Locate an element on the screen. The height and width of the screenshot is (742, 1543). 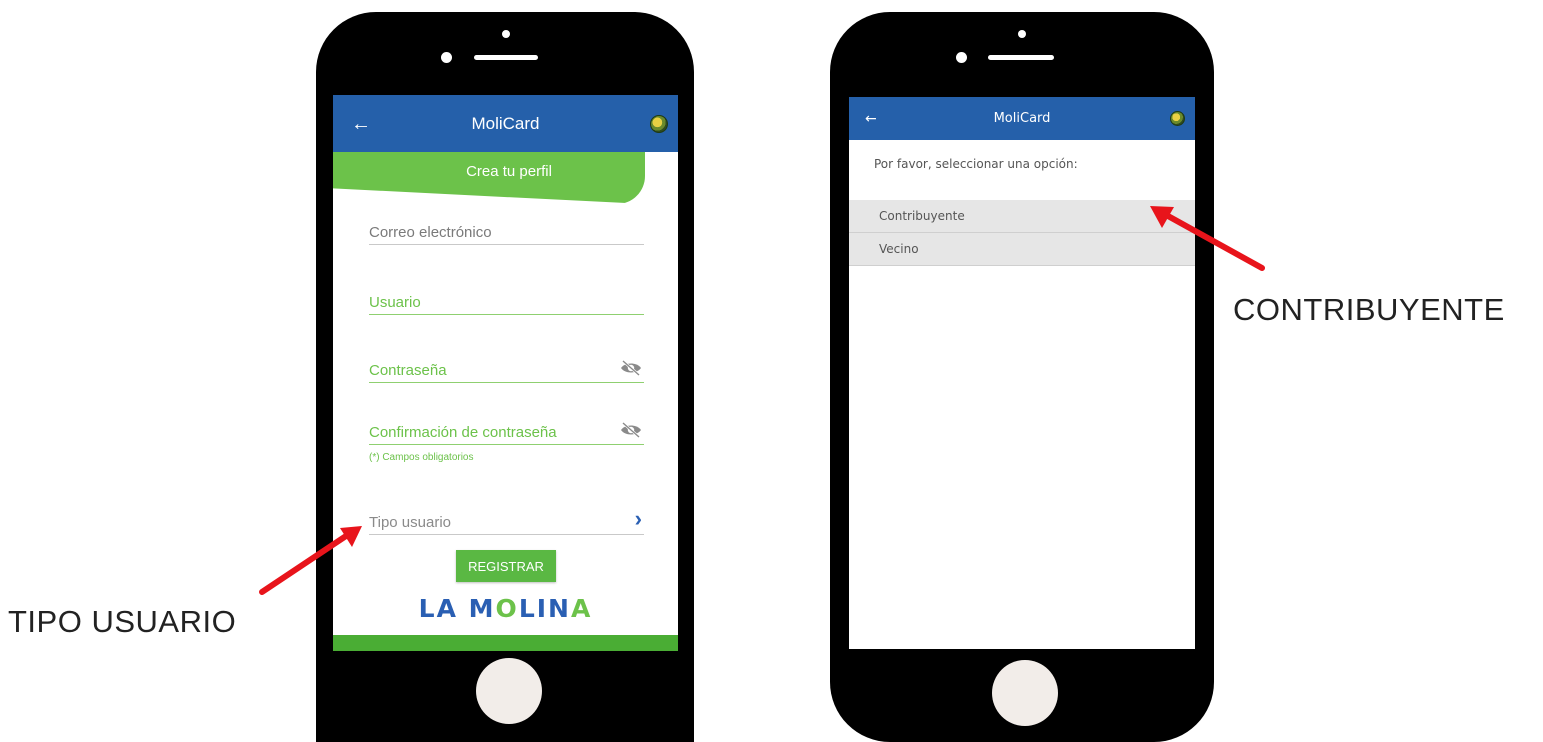
register-button: REGISTRAR is located at coordinates (506, 566).